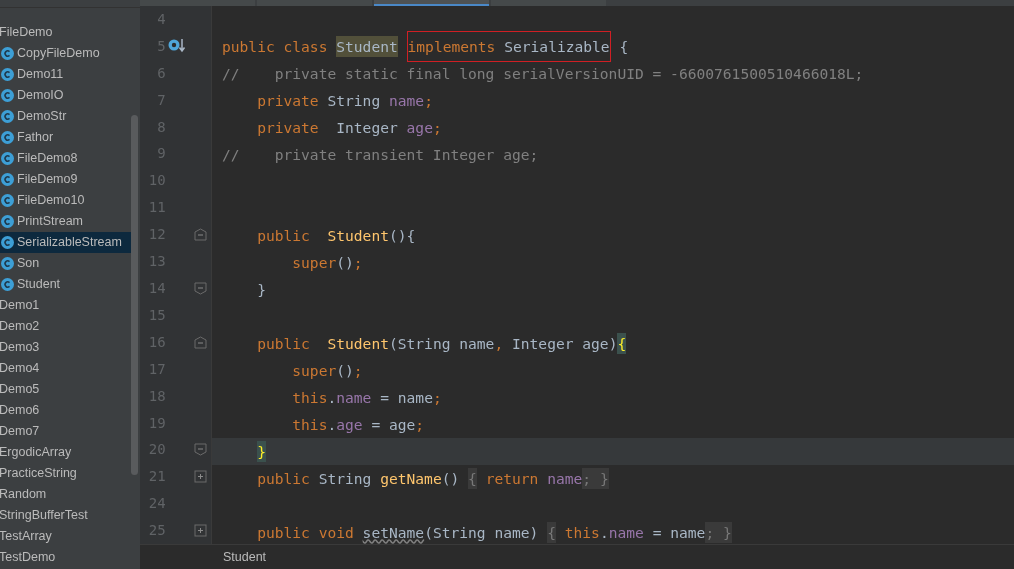  I want to click on code-token: (String name, so click(441, 343).